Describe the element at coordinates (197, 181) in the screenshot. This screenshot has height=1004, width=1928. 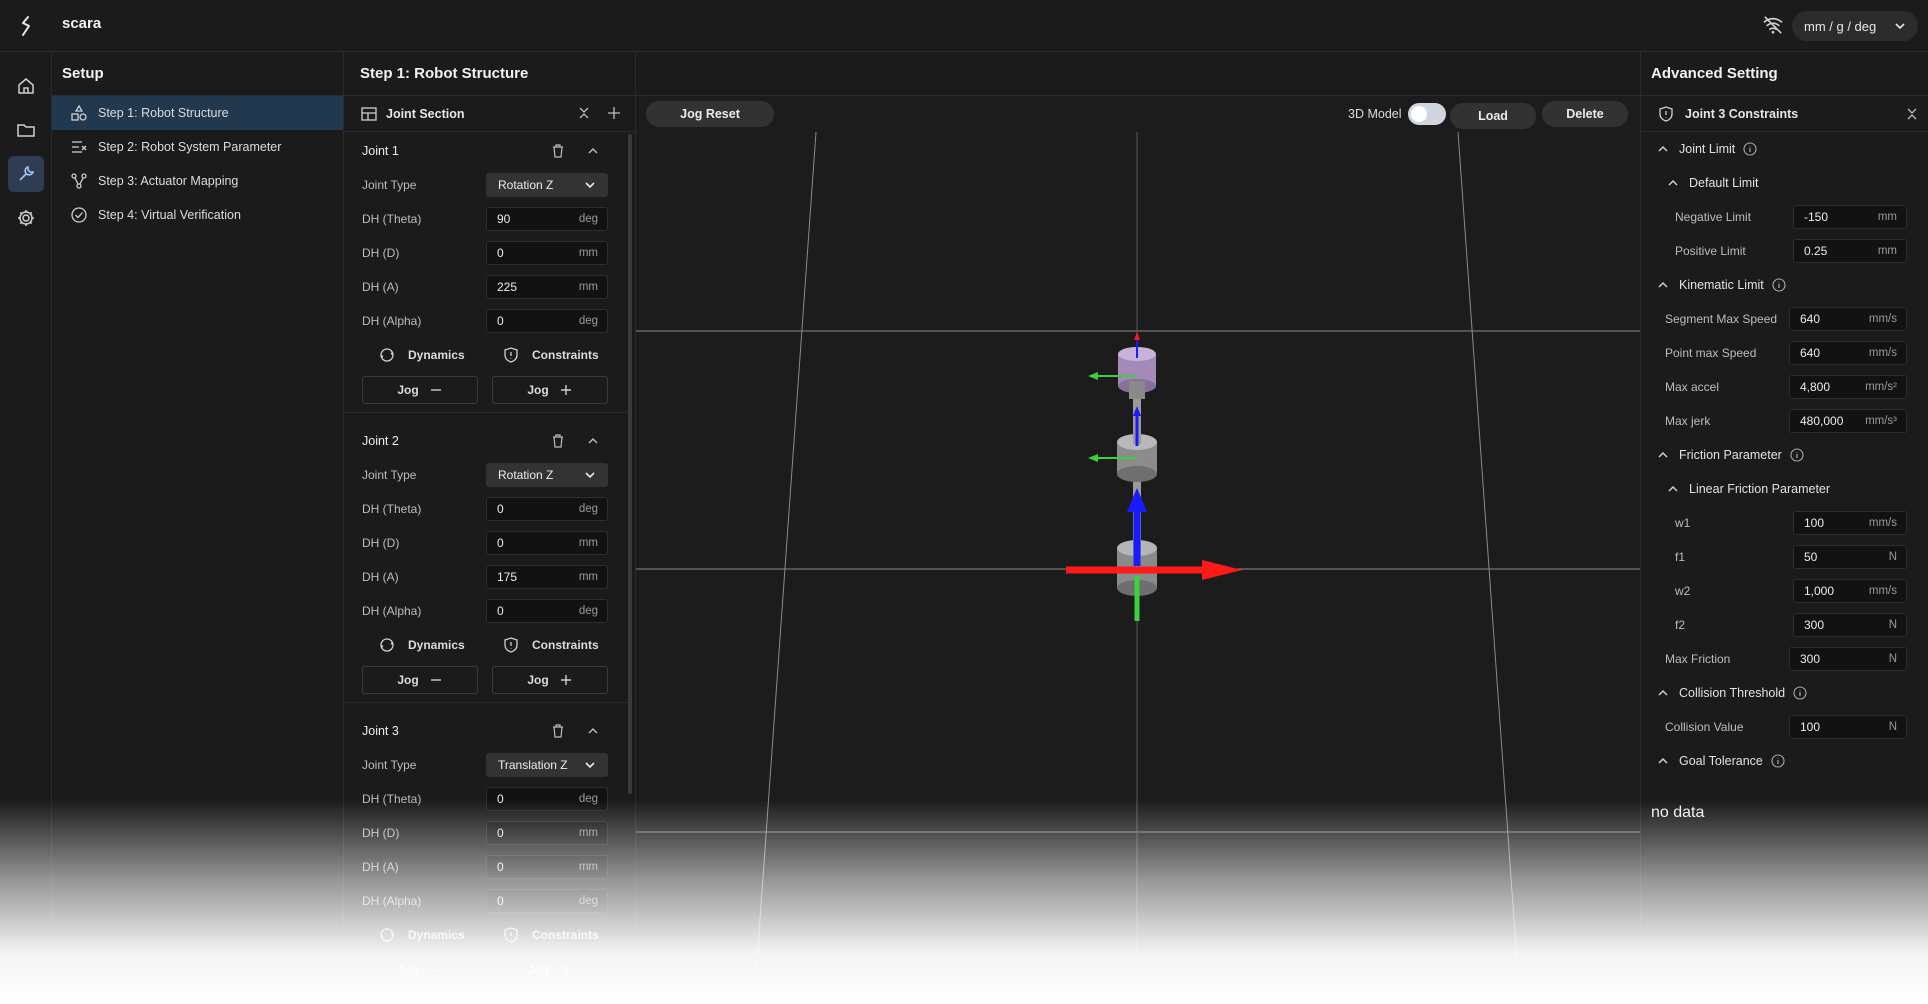
I see `step-actuator-mapping: Step 3: Actuator Mapping` at that location.